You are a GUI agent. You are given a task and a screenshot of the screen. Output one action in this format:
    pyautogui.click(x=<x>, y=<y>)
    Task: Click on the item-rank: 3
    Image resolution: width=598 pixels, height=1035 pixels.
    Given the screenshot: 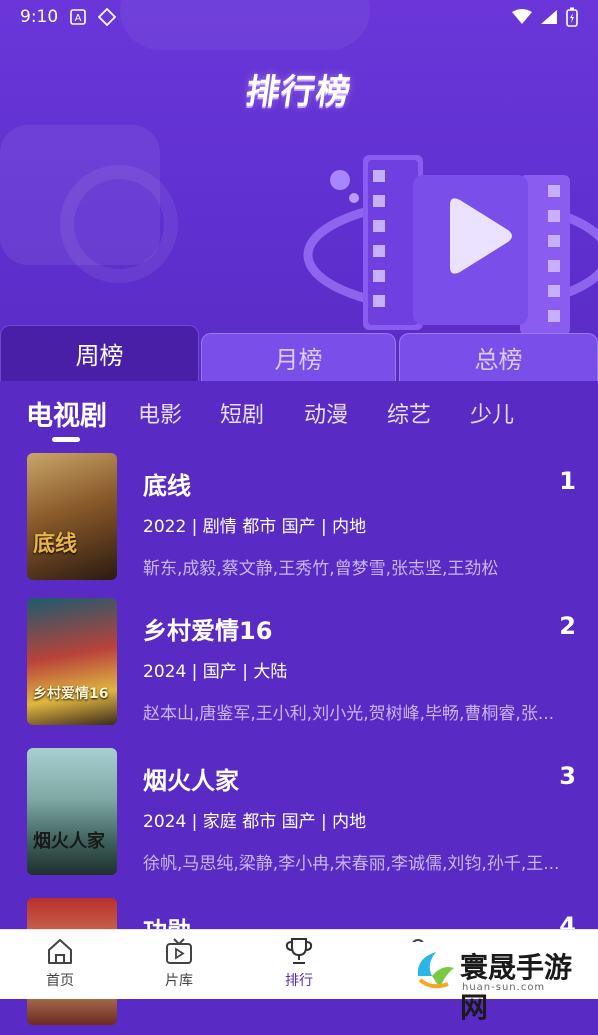 What is the action you would take?
    pyautogui.click(x=567, y=776)
    